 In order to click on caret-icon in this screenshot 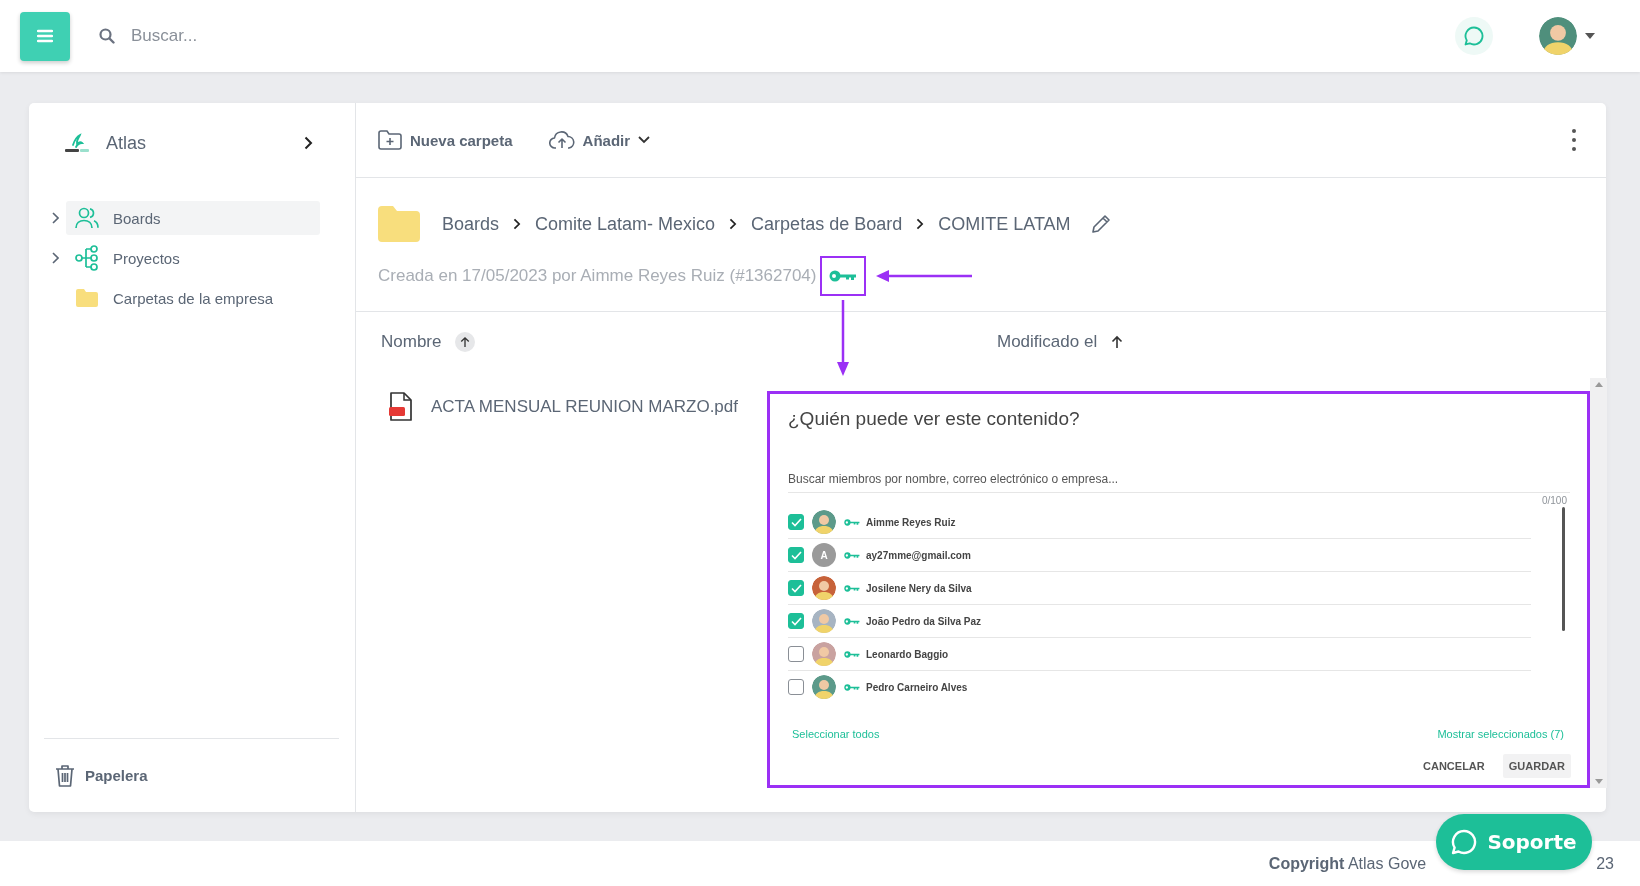, I will do `click(1590, 36)`.